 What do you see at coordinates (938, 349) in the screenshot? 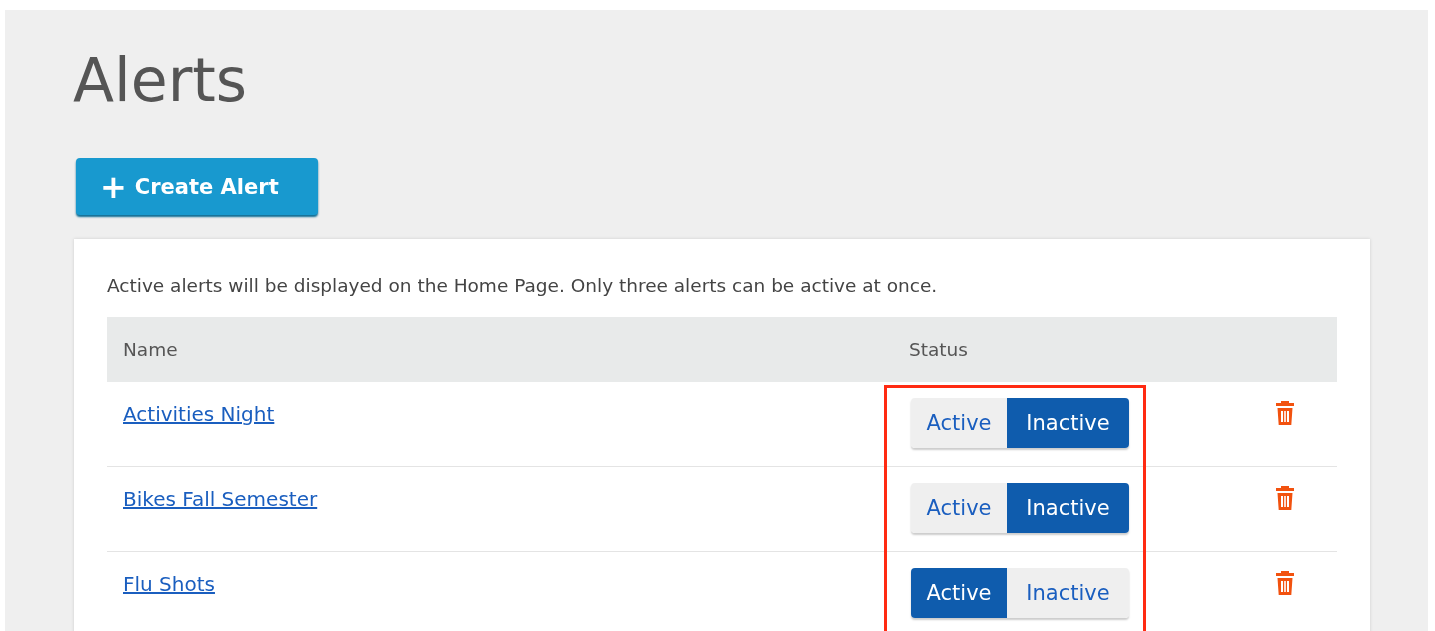
I see `column-header: Status` at bounding box center [938, 349].